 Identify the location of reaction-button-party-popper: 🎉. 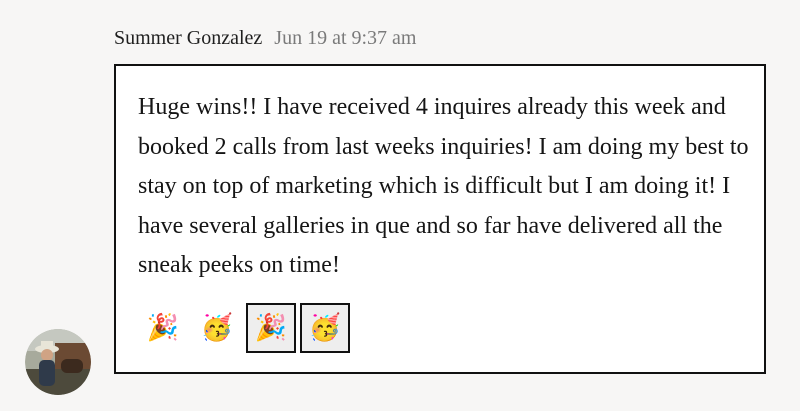
(163, 328).